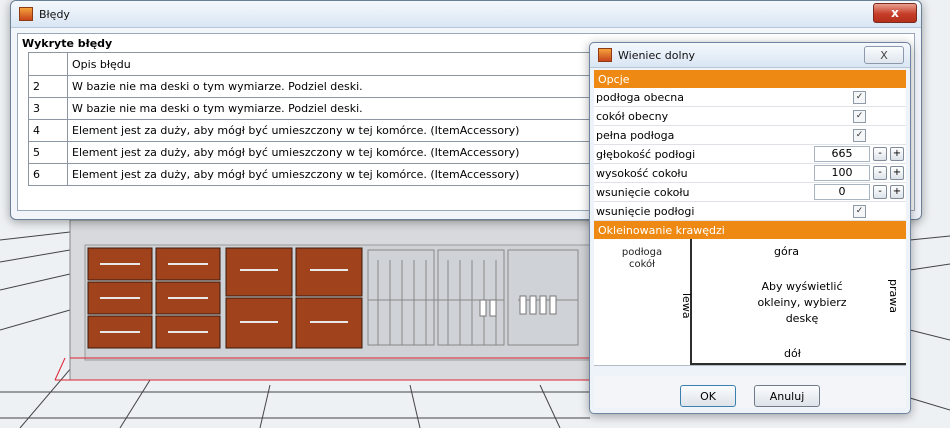 Image resolution: width=950 pixels, height=428 pixels. I want to click on full-floor-checkbox: ✓, so click(859, 135).